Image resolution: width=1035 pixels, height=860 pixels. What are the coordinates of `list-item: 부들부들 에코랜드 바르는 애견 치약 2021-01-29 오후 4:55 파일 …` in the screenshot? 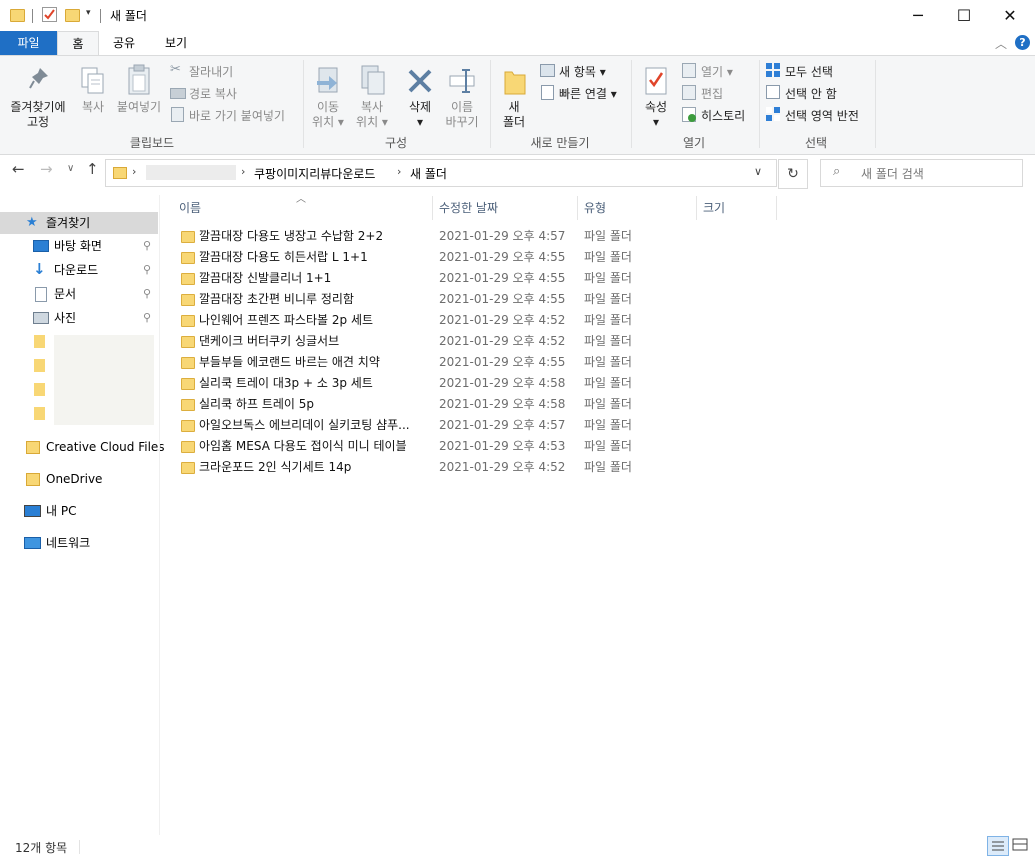 It's located at (410, 362).